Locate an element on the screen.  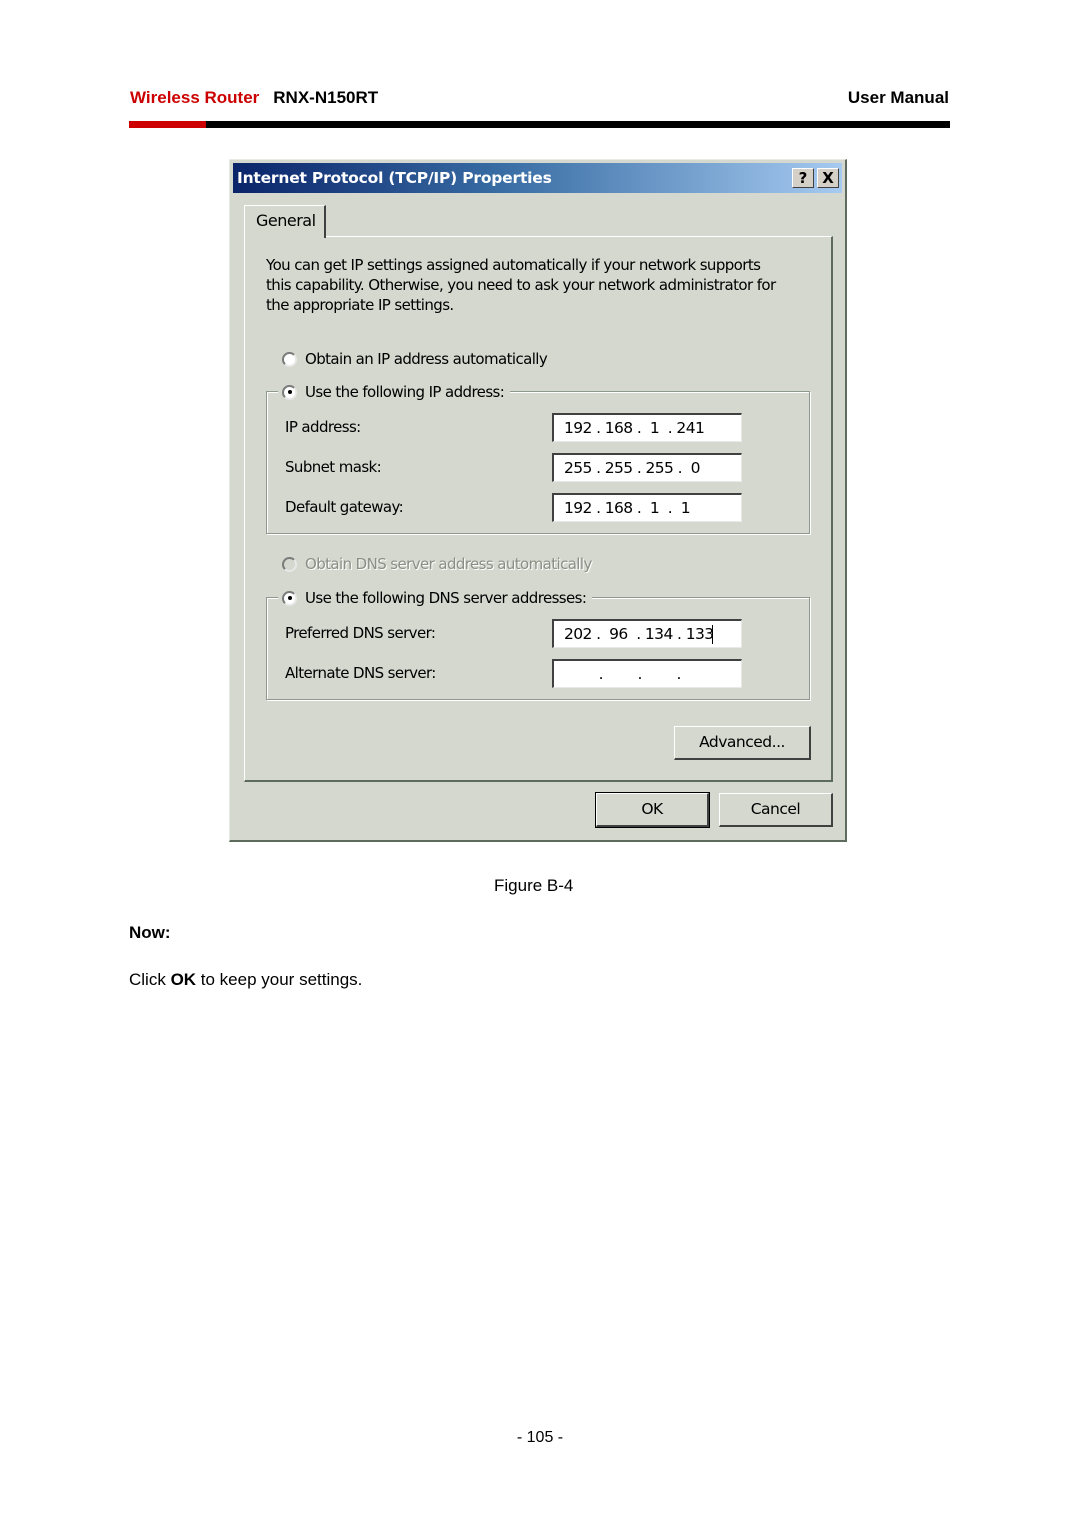
page-number: - 105 - is located at coordinates (540, 1437).